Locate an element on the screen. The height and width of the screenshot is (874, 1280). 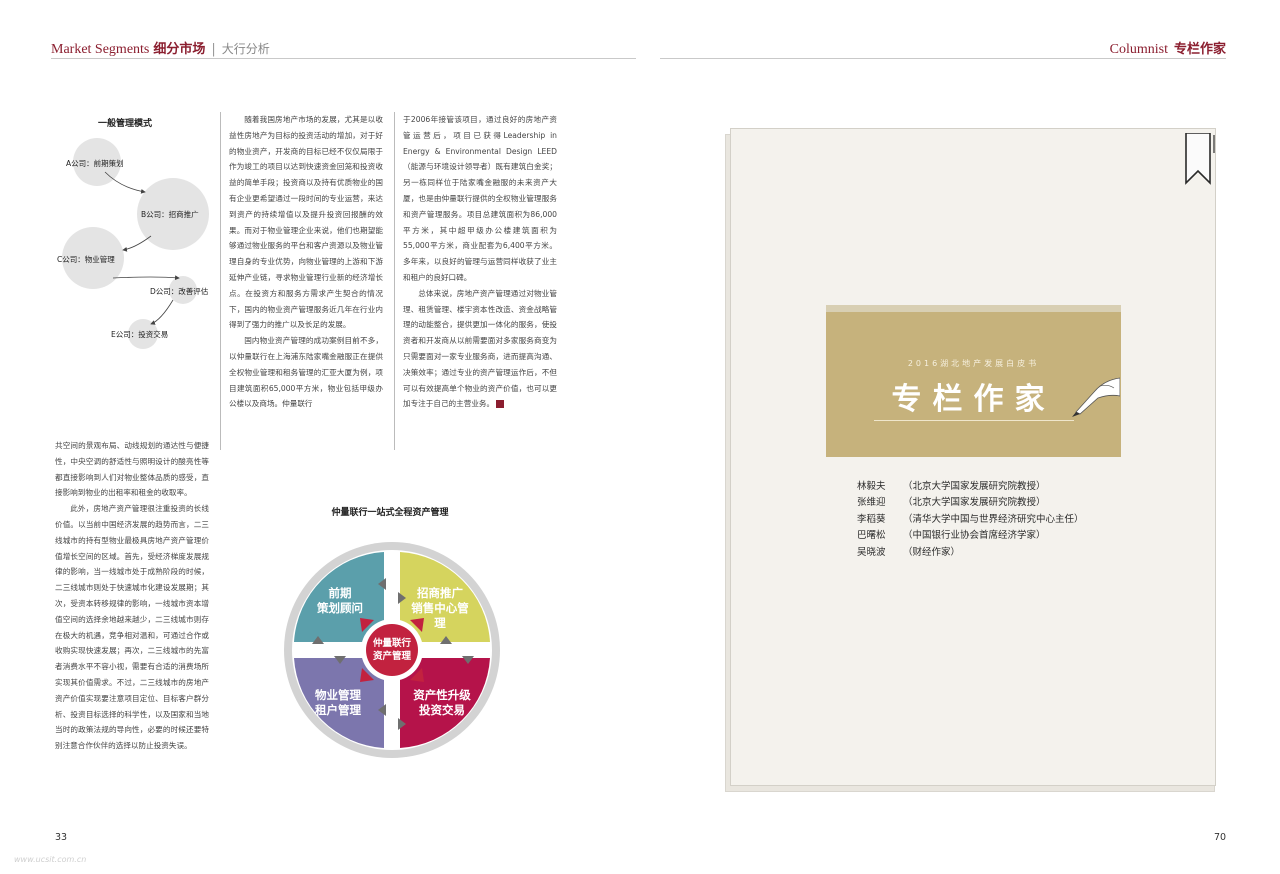
arrow-d-e is located at coordinates (162, 312).